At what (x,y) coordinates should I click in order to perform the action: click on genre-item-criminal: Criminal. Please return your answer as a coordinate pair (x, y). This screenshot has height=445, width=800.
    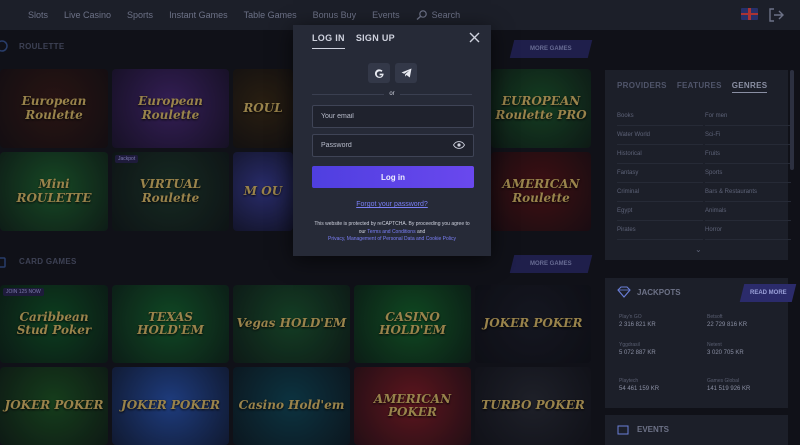
    Looking at the image, I should click on (660, 192).